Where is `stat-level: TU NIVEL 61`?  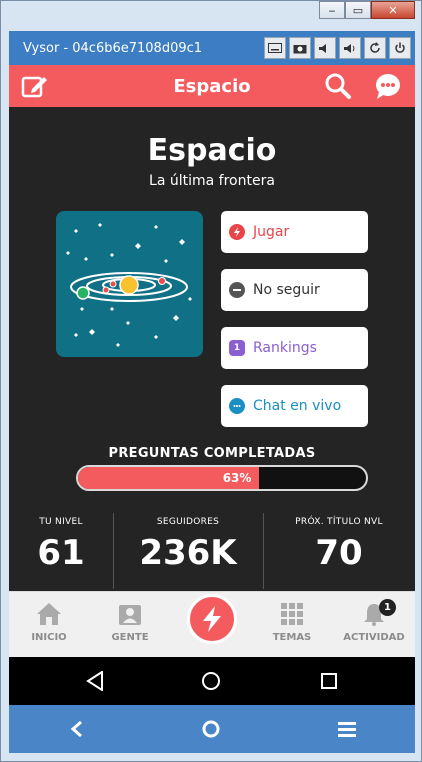
stat-level: TU NIVEL 61 is located at coordinates (61, 547).